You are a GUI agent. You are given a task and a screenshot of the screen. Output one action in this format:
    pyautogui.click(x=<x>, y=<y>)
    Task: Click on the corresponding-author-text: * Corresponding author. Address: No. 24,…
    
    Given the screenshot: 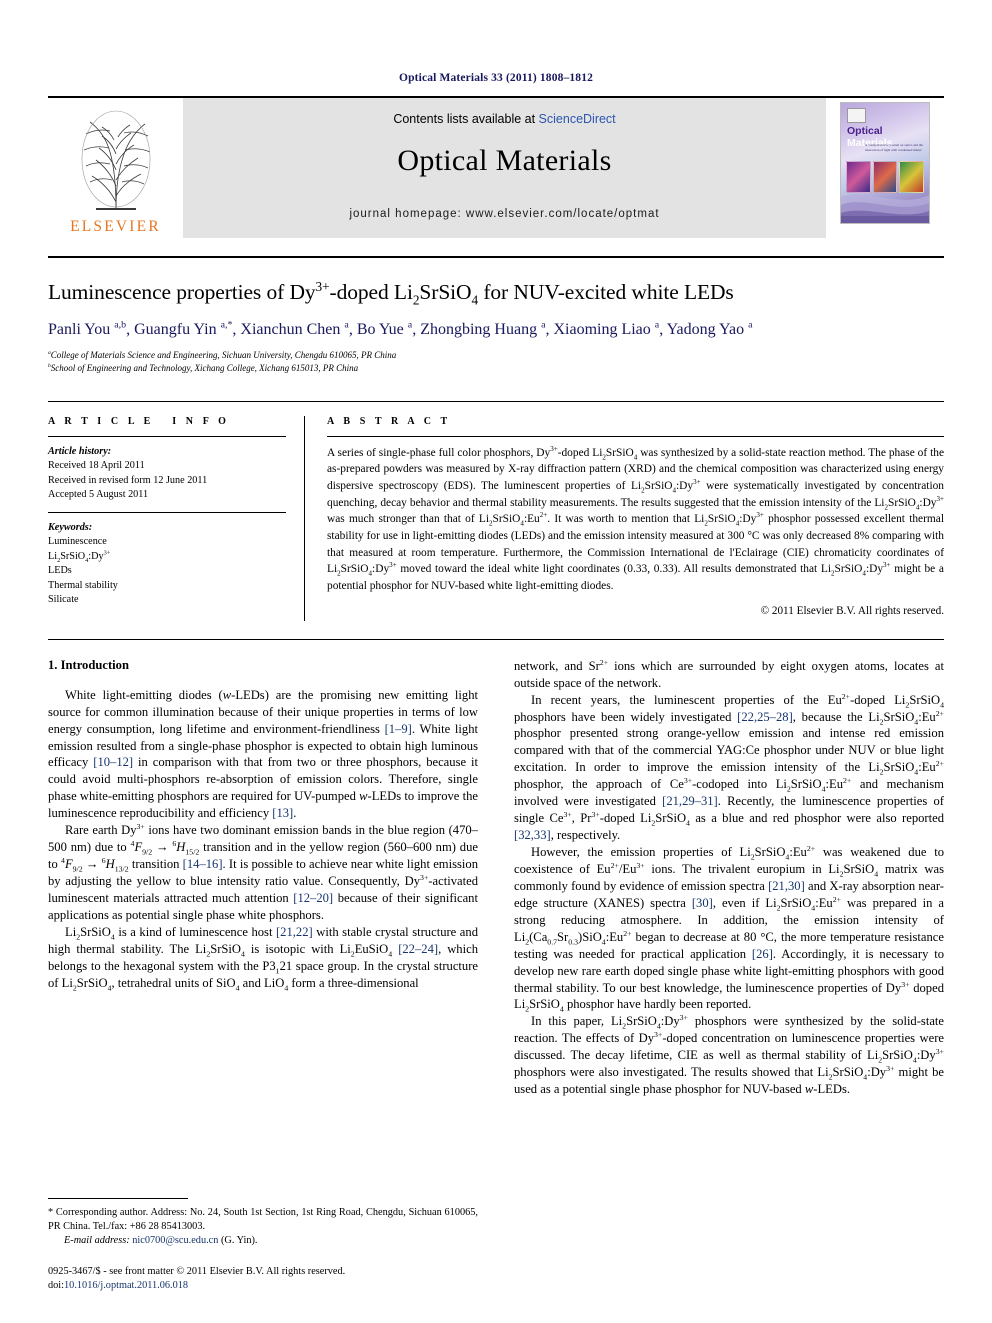 What is the action you would take?
    pyautogui.click(x=263, y=1219)
    